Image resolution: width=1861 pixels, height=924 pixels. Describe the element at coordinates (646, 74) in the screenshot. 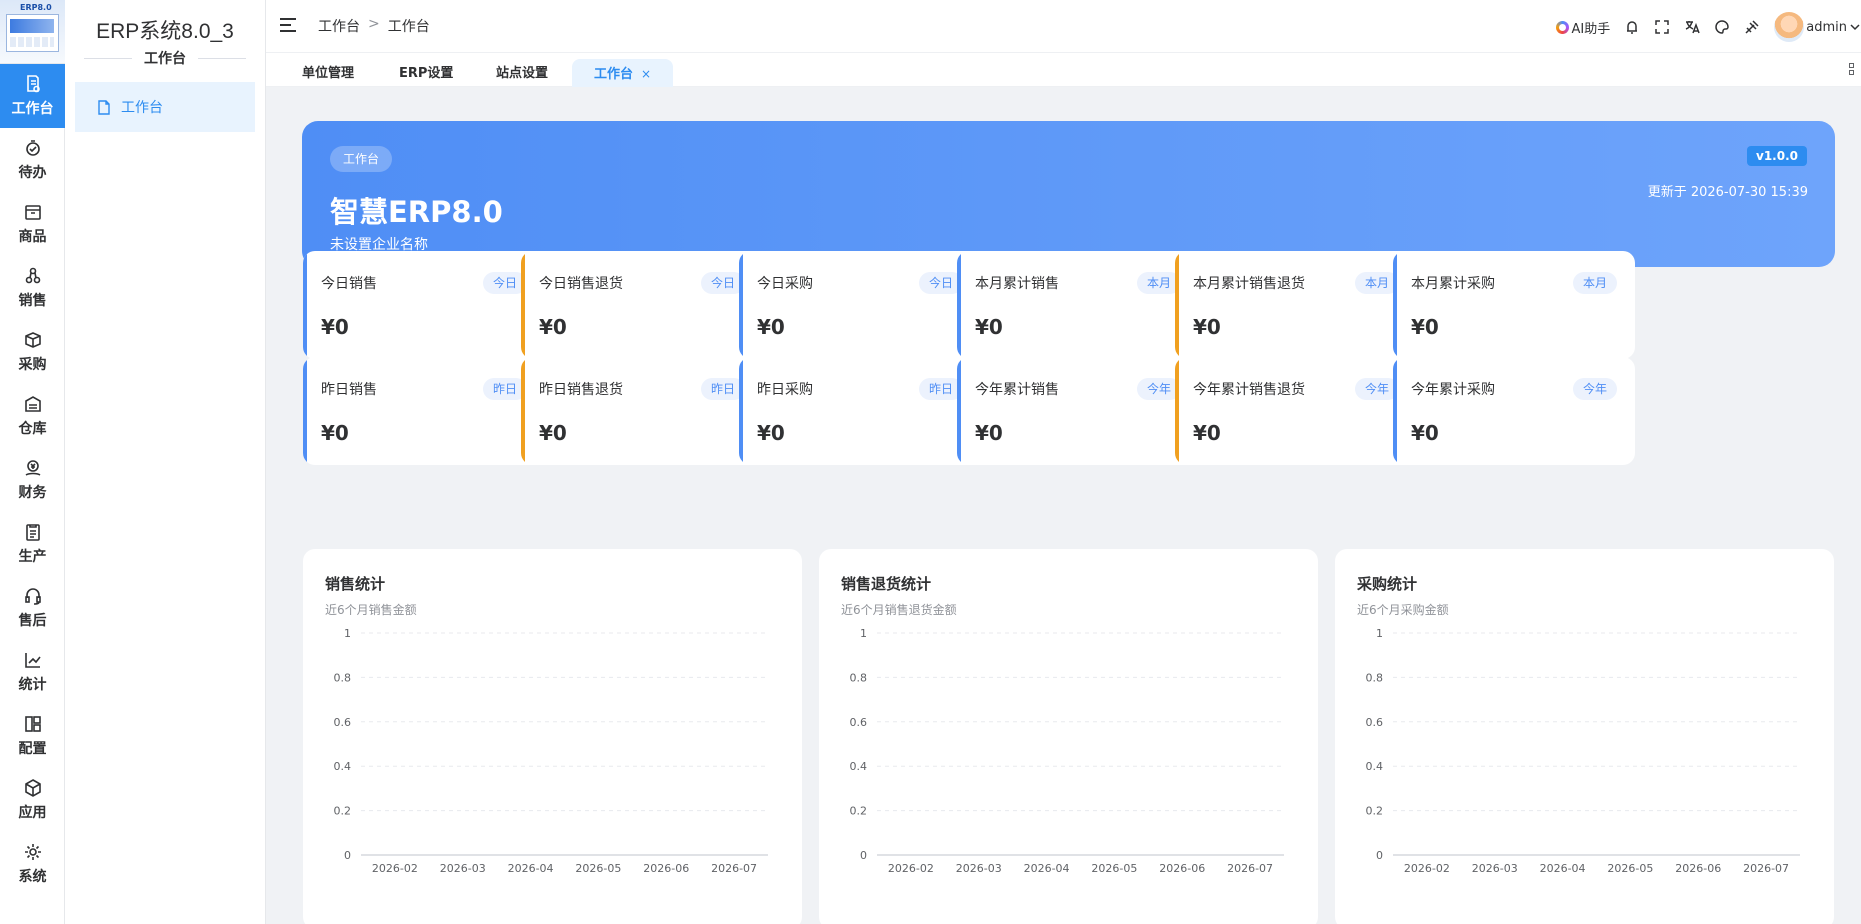

I see `close-tab-icon: ×` at that location.